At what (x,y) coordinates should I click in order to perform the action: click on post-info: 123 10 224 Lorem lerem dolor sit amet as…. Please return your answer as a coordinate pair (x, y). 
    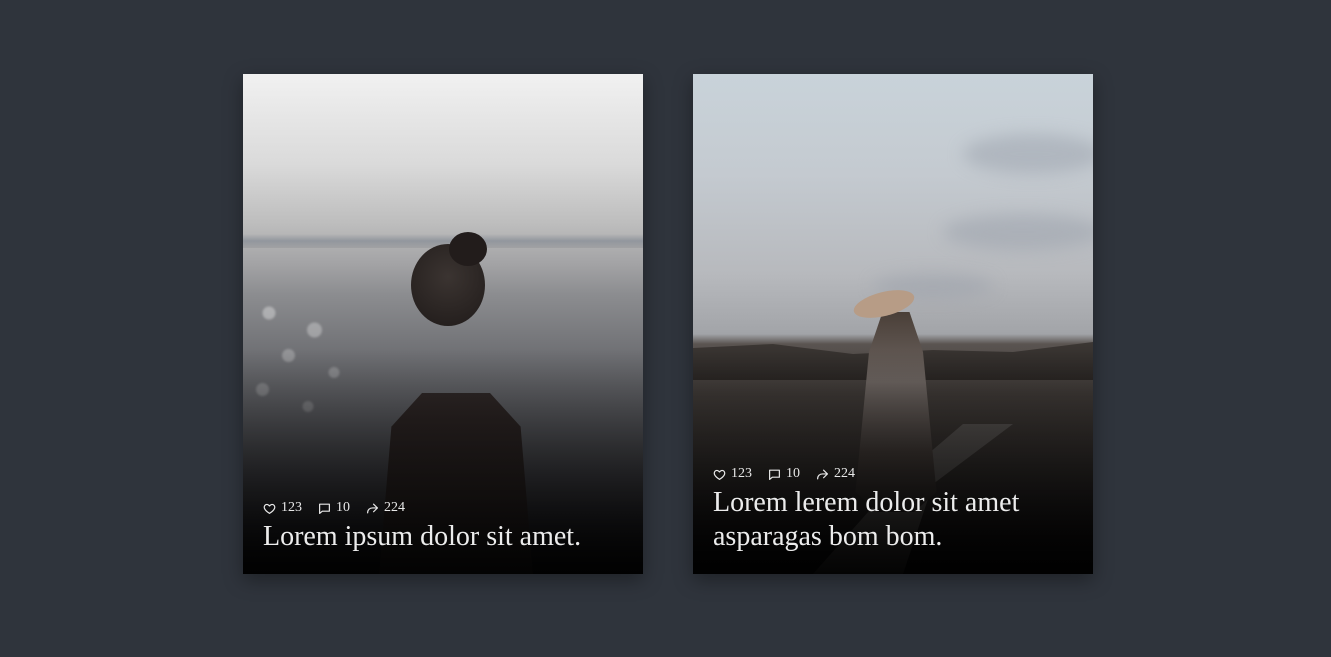
    Looking at the image, I should click on (893, 510).